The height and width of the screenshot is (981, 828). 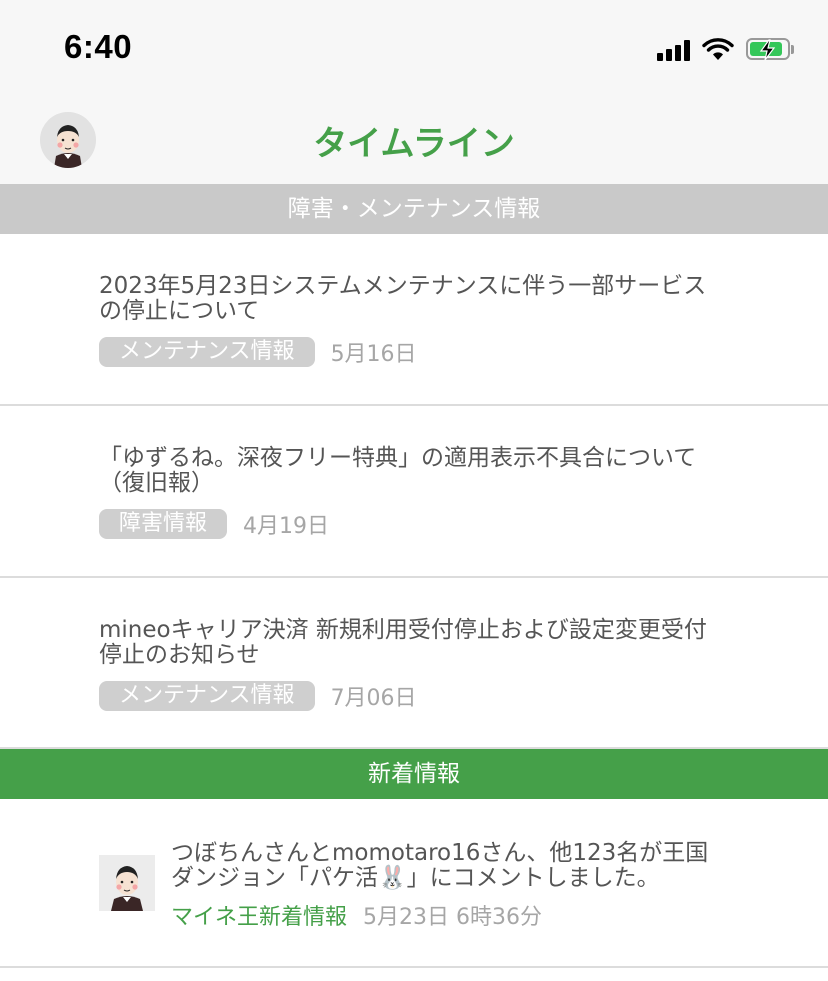 I want to click on item-meta: メンテナンス情報 5月16日, so click(x=258, y=352).